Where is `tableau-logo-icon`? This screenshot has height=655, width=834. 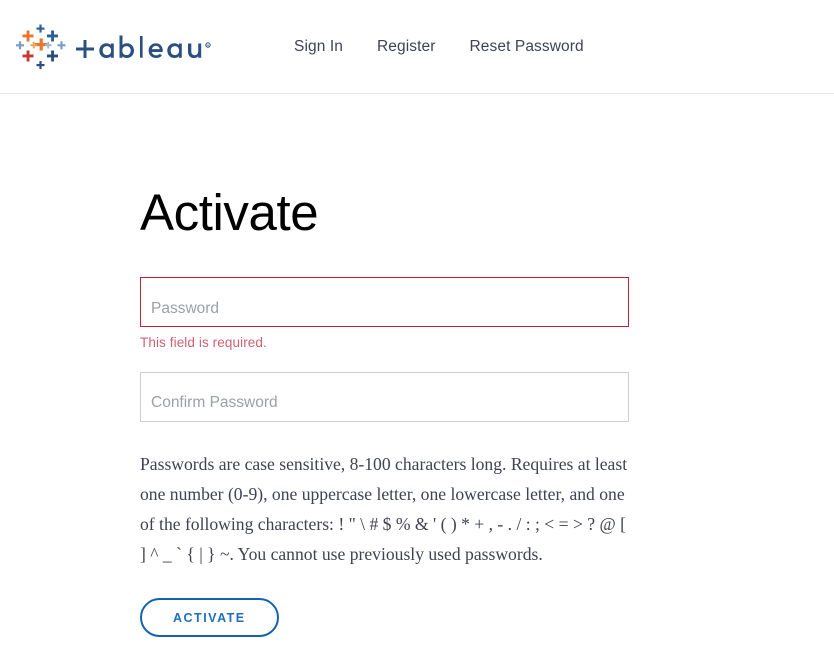
tableau-logo-icon is located at coordinates (41, 47).